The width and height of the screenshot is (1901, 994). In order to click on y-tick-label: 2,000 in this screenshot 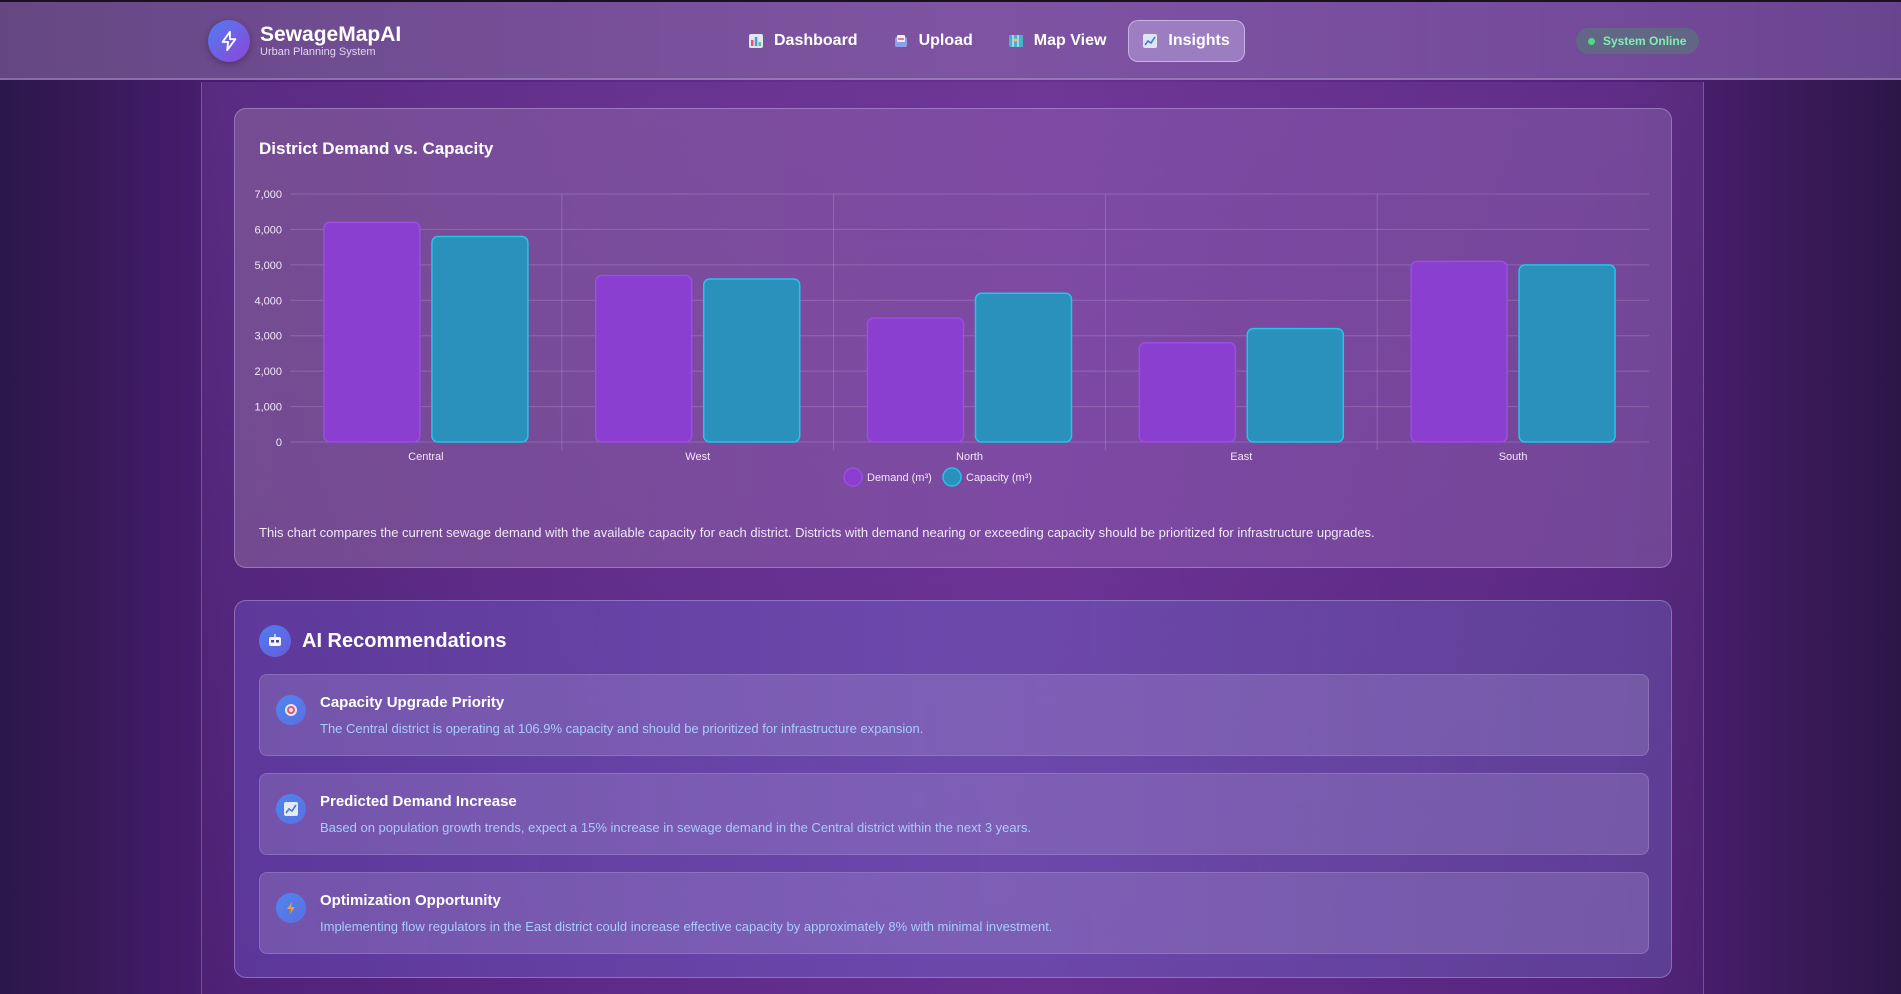, I will do `click(268, 372)`.